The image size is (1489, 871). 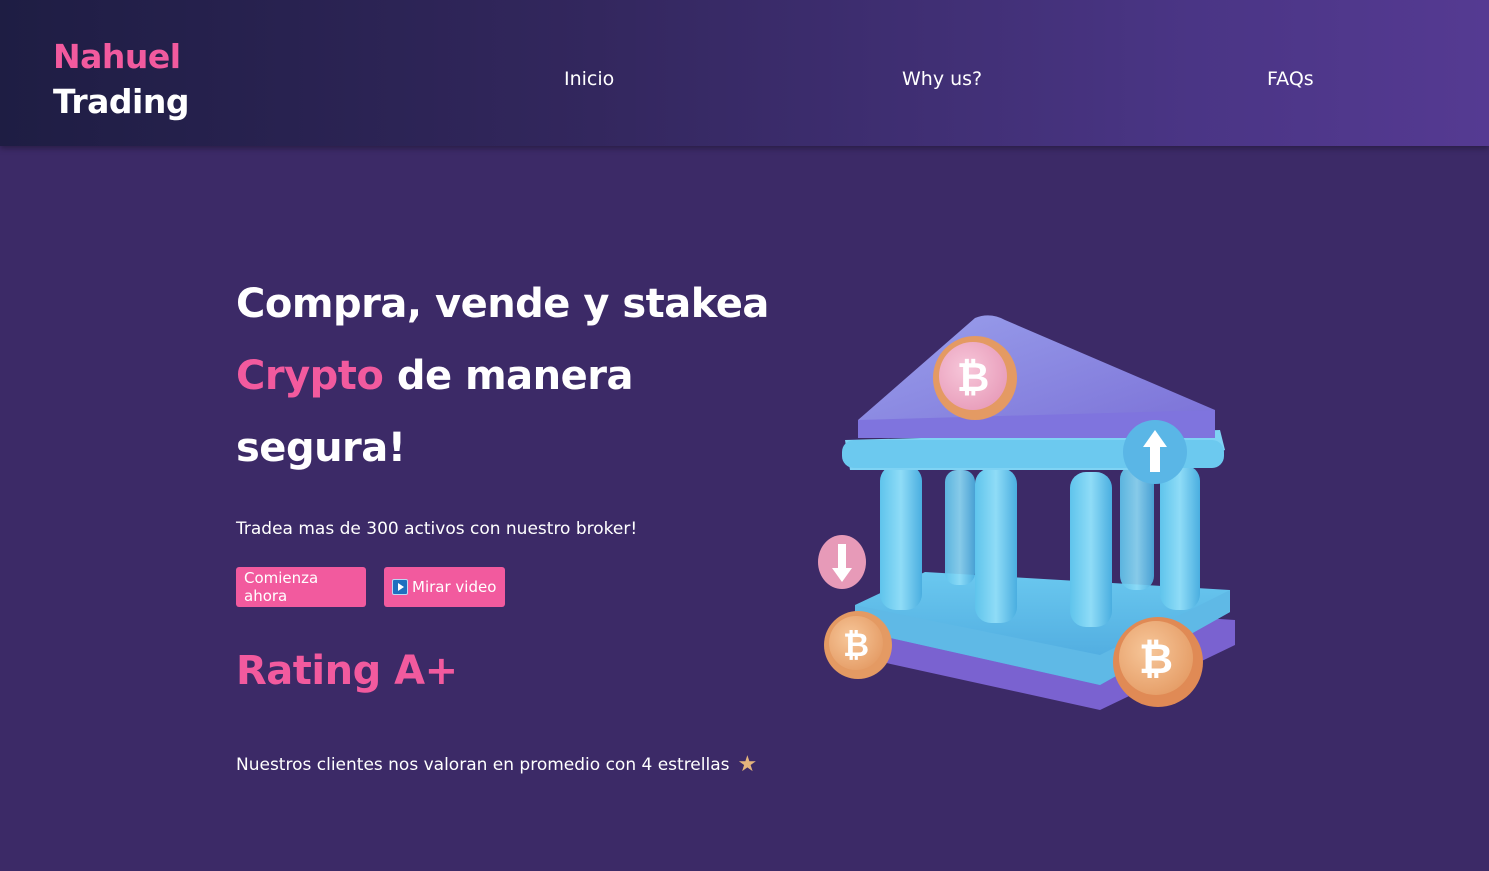 I want to click on nav-link-why-us: Why us?, so click(x=942, y=79).